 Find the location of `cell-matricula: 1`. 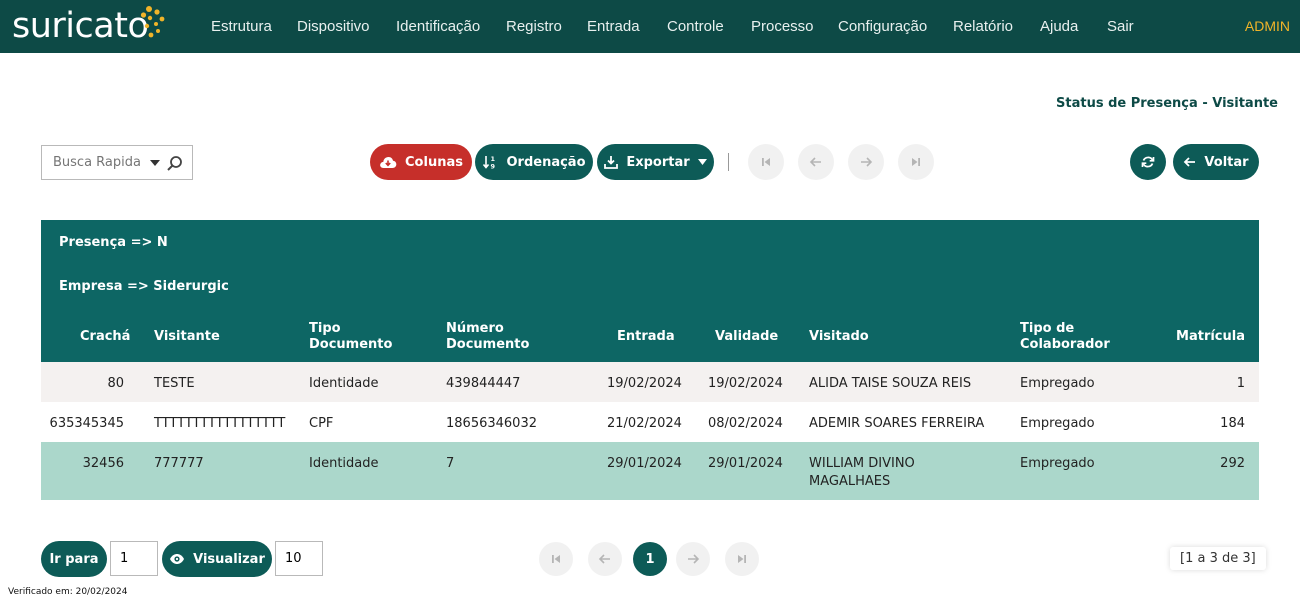

cell-matricula: 1 is located at coordinates (1240, 383).